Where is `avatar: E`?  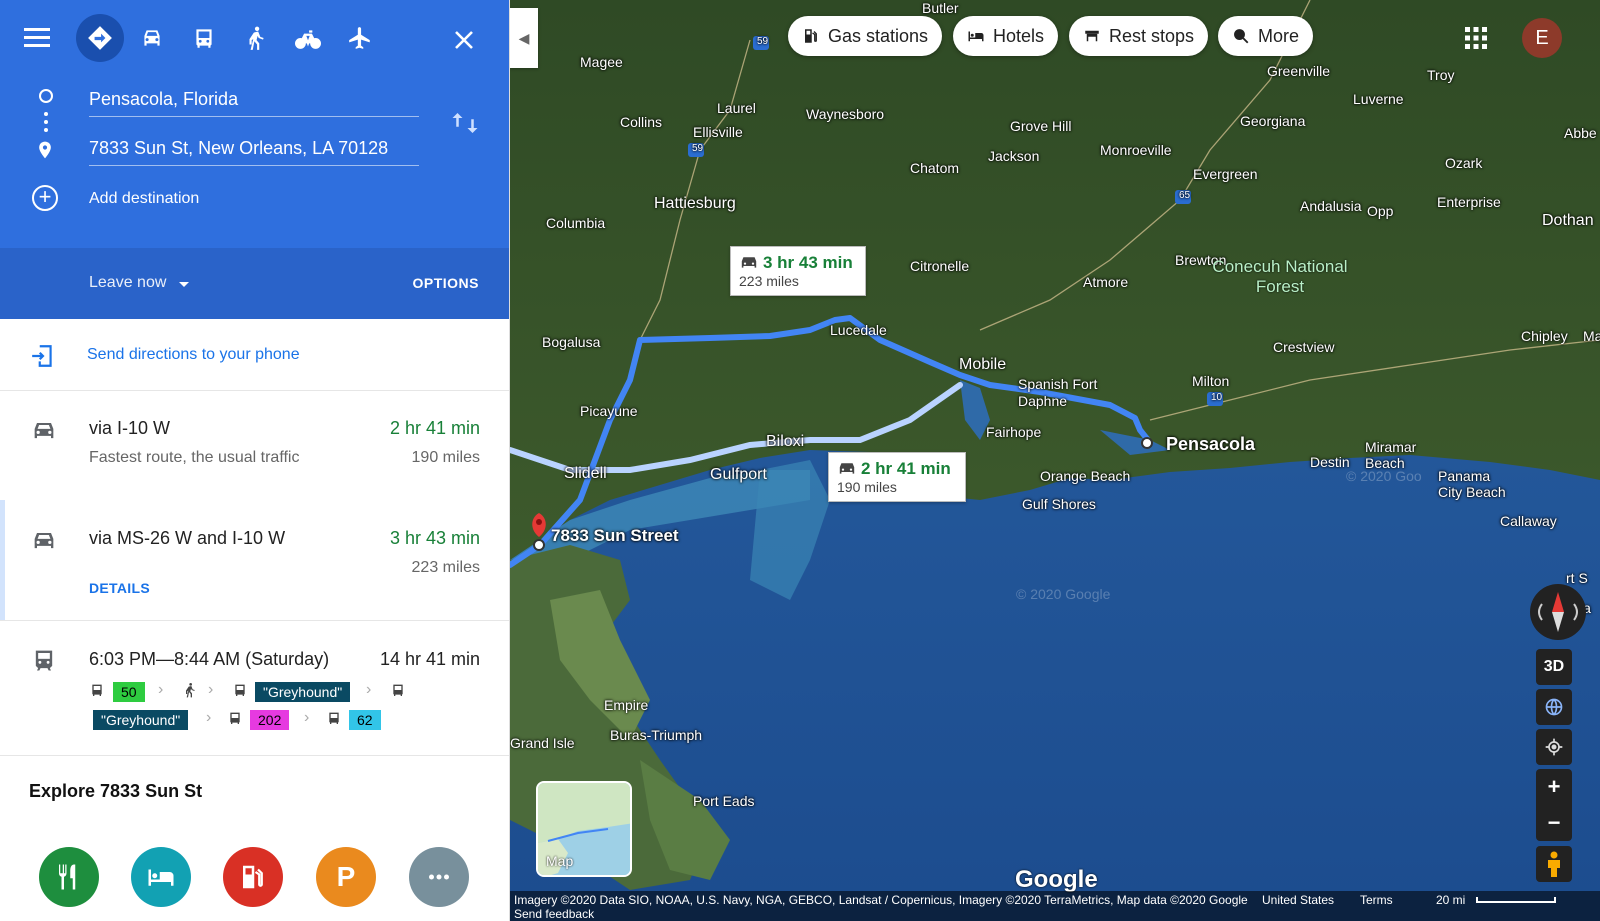 avatar: E is located at coordinates (1542, 38).